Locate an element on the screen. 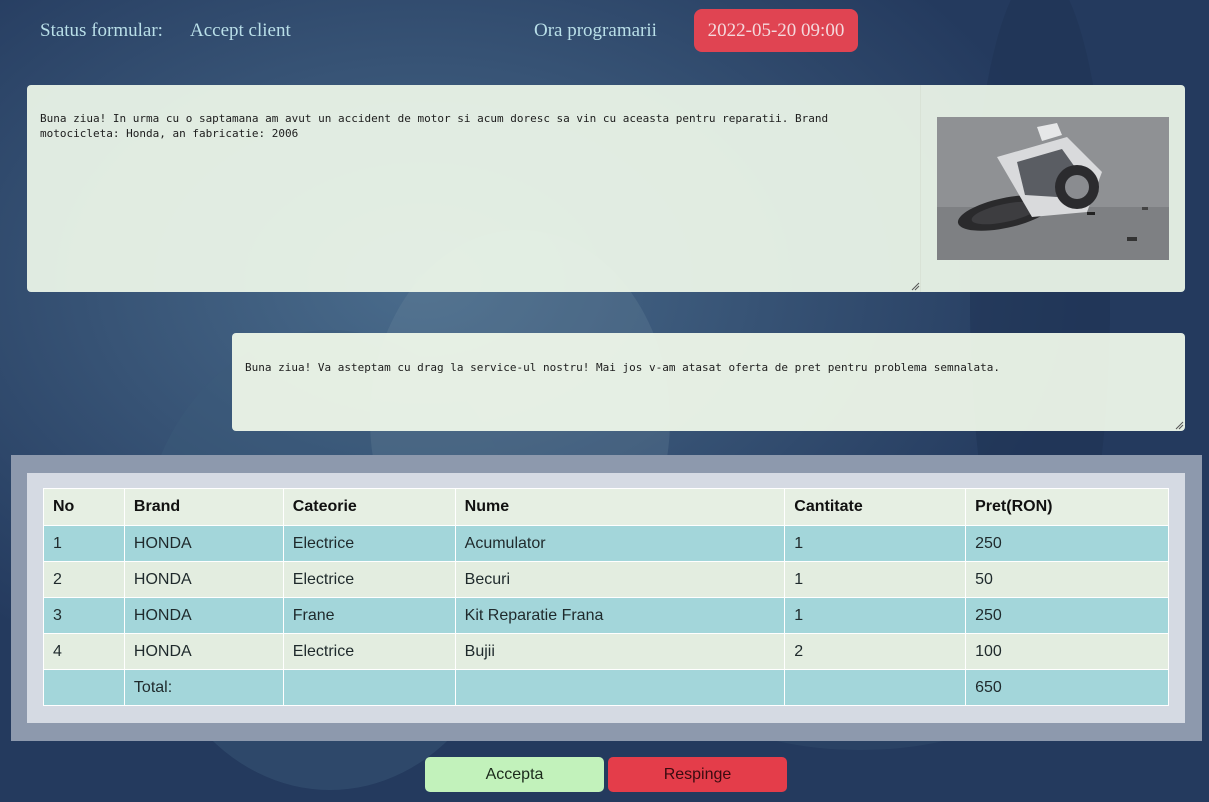 The image size is (1209, 802). cell-price: 100 is located at coordinates (1067, 651).